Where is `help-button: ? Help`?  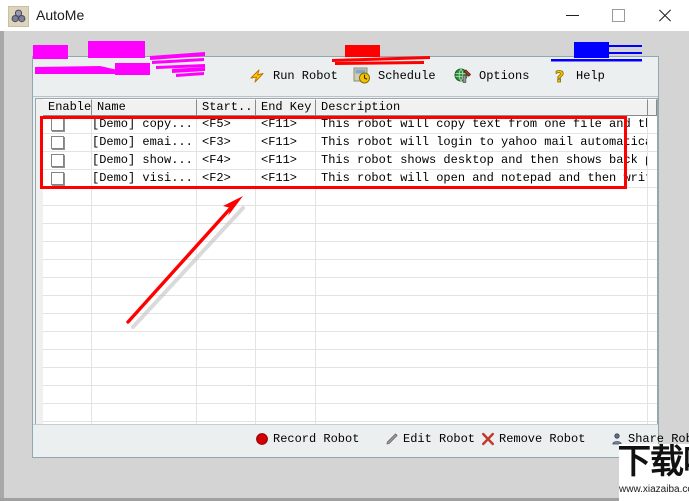 help-button: ? Help is located at coordinates (578, 76).